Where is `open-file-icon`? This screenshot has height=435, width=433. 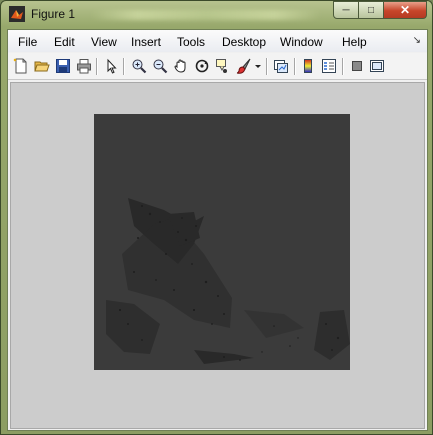 open-file-icon is located at coordinates (42, 66).